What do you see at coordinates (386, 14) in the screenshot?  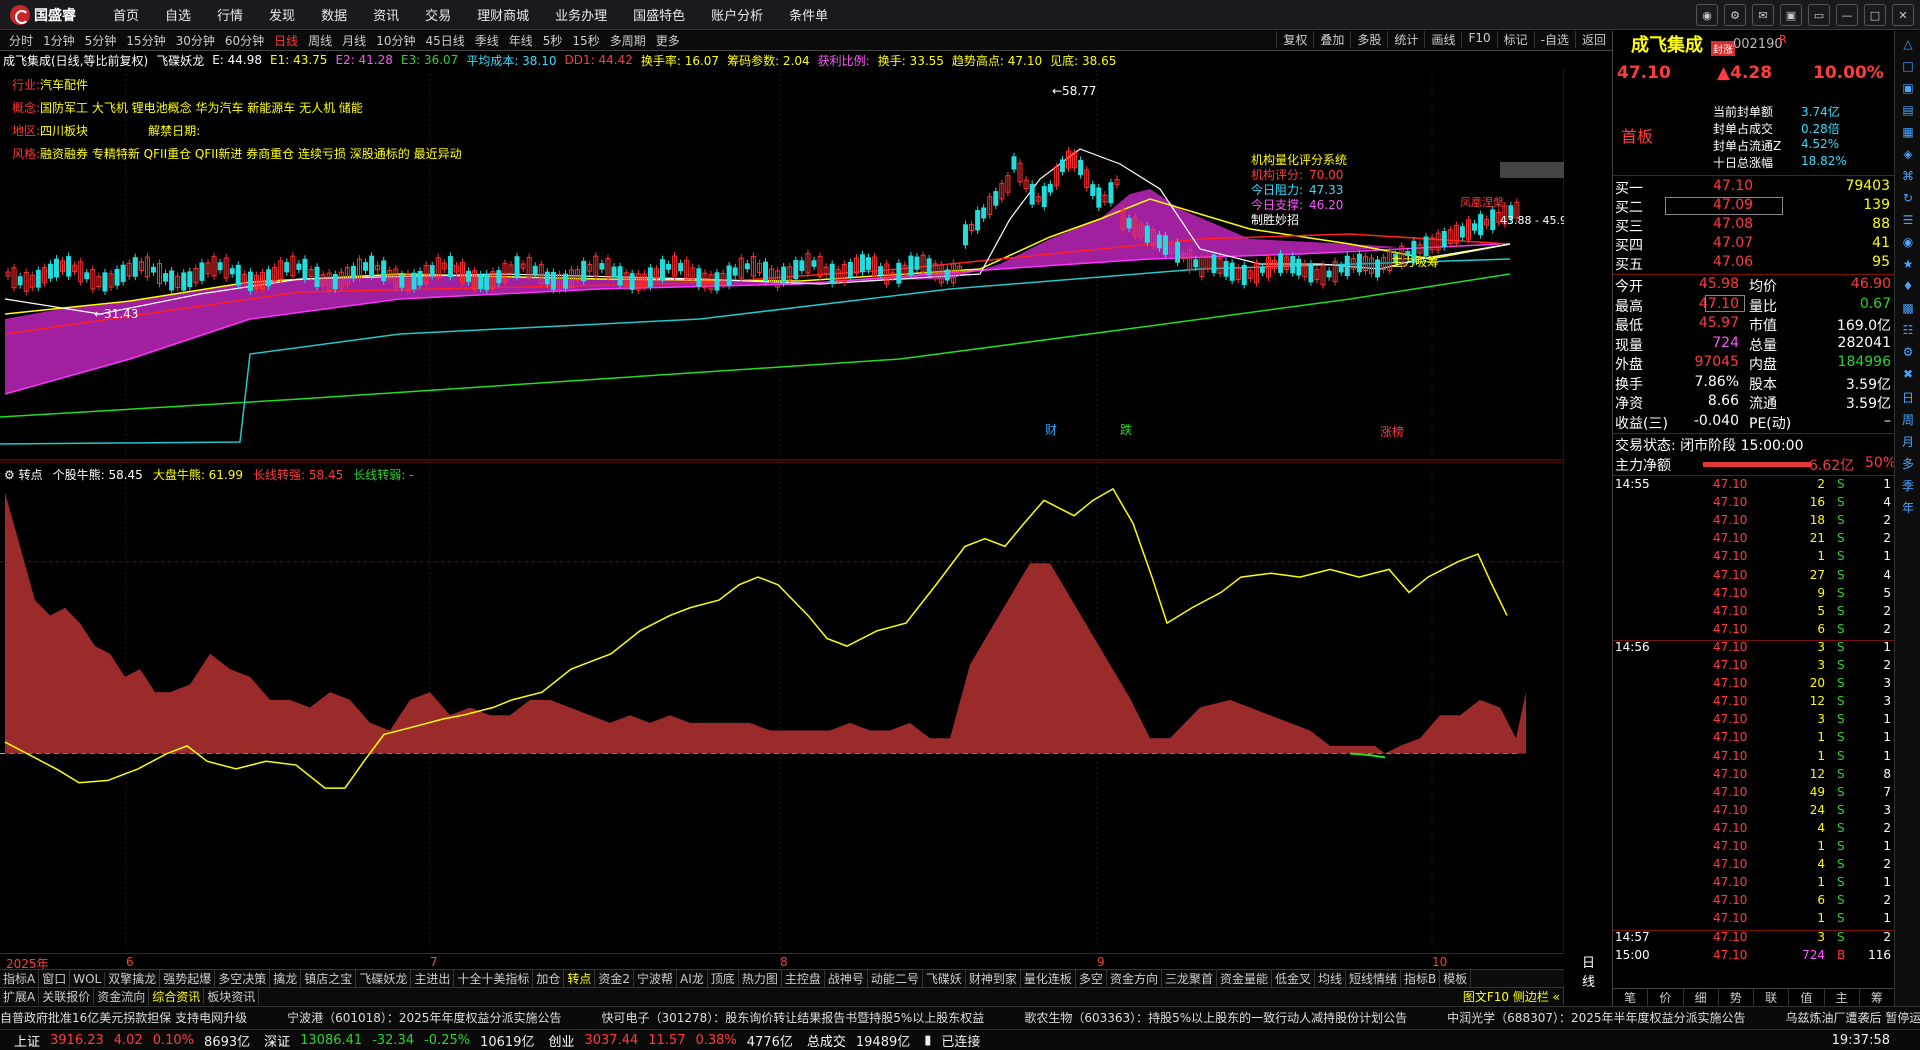 I see `menu-item: 资讯` at bounding box center [386, 14].